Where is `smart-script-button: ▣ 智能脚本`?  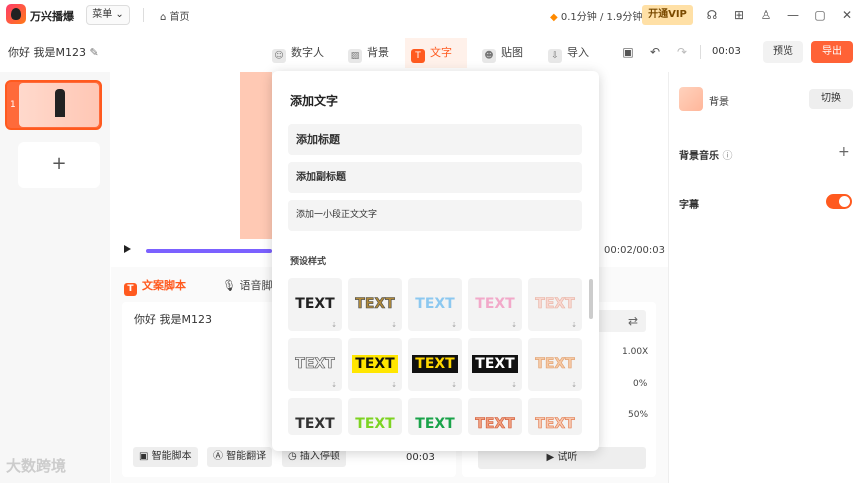
smart-script-button: ▣ 智能脚本 is located at coordinates (165, 457).